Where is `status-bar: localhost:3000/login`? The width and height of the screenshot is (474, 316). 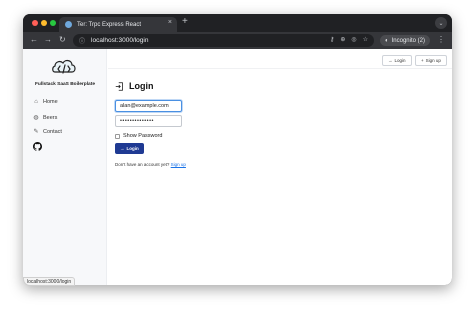 status-bar: localhost:3000/login is located at coordinates (49, 281).